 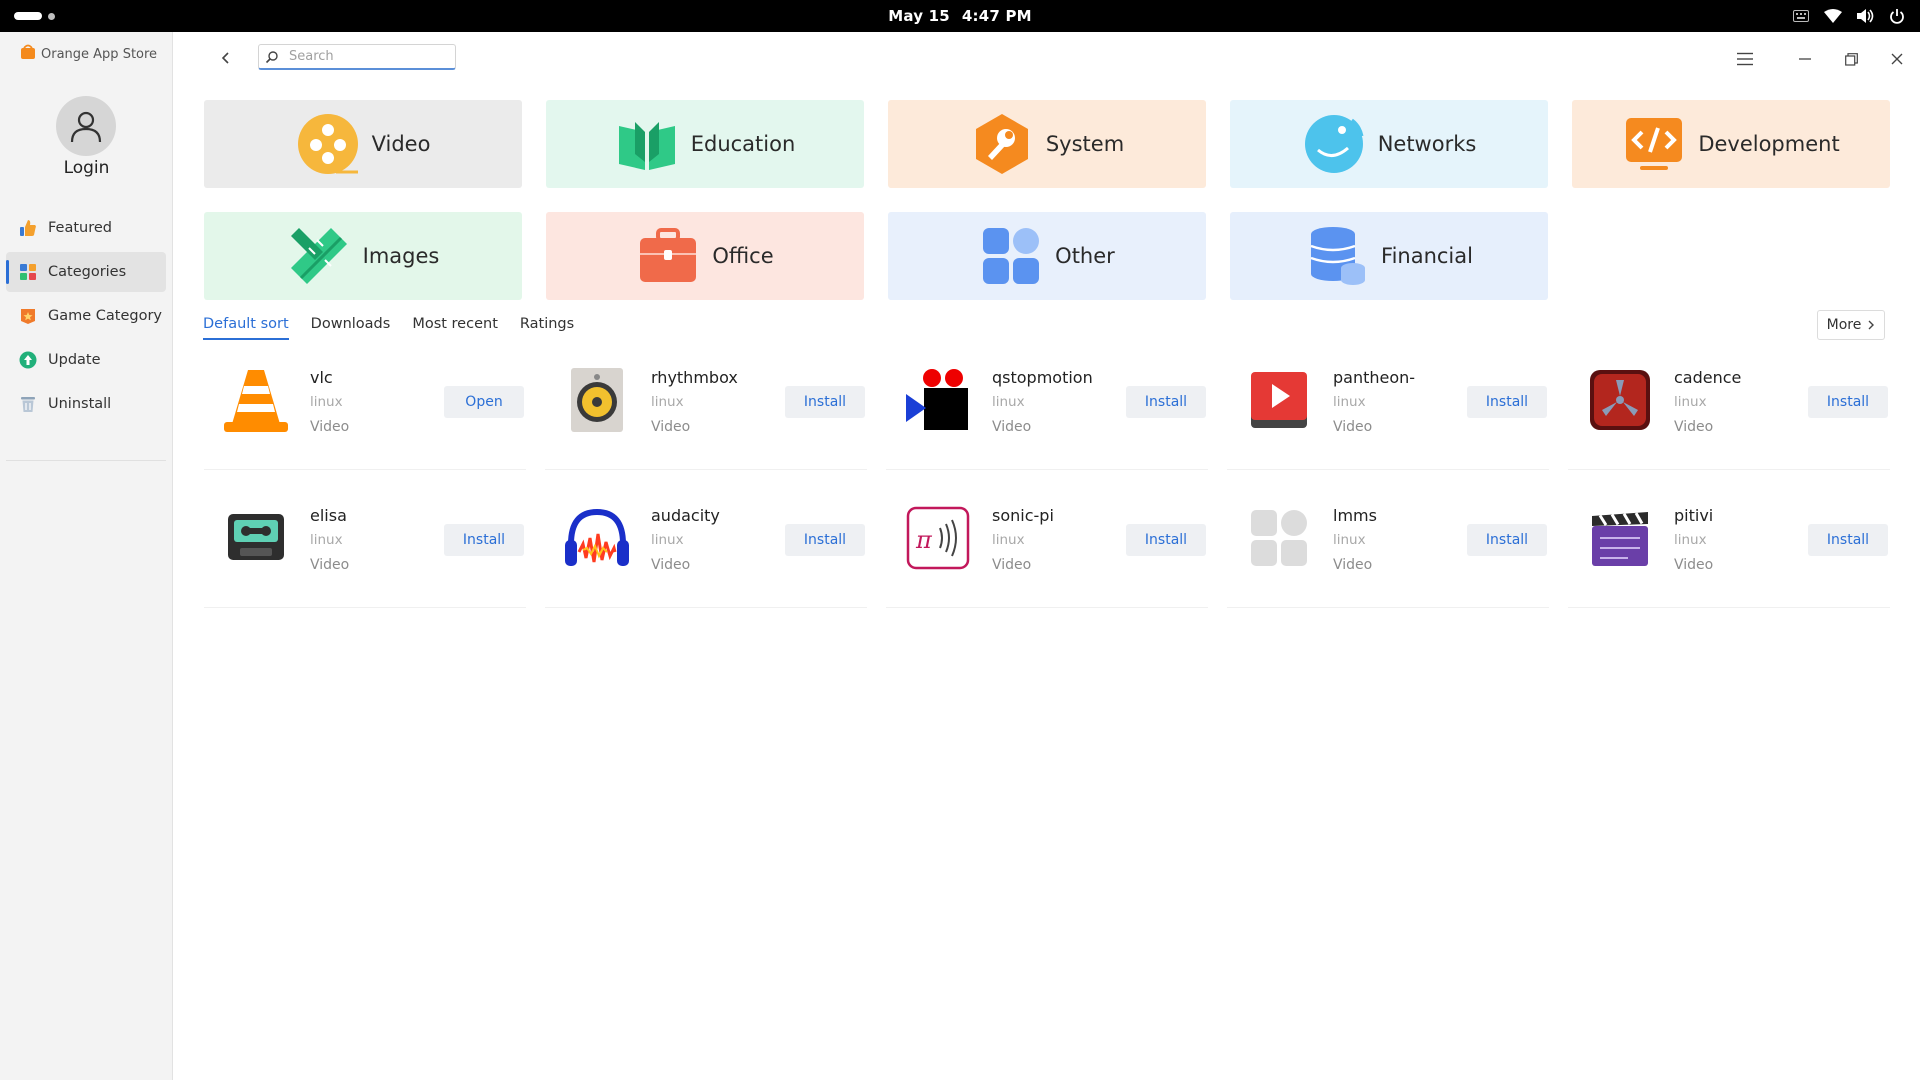 What do you see at coordinates (1085, 256) in the screenshot?
I see `category-label: Other` at bounding box center [1085, 256].